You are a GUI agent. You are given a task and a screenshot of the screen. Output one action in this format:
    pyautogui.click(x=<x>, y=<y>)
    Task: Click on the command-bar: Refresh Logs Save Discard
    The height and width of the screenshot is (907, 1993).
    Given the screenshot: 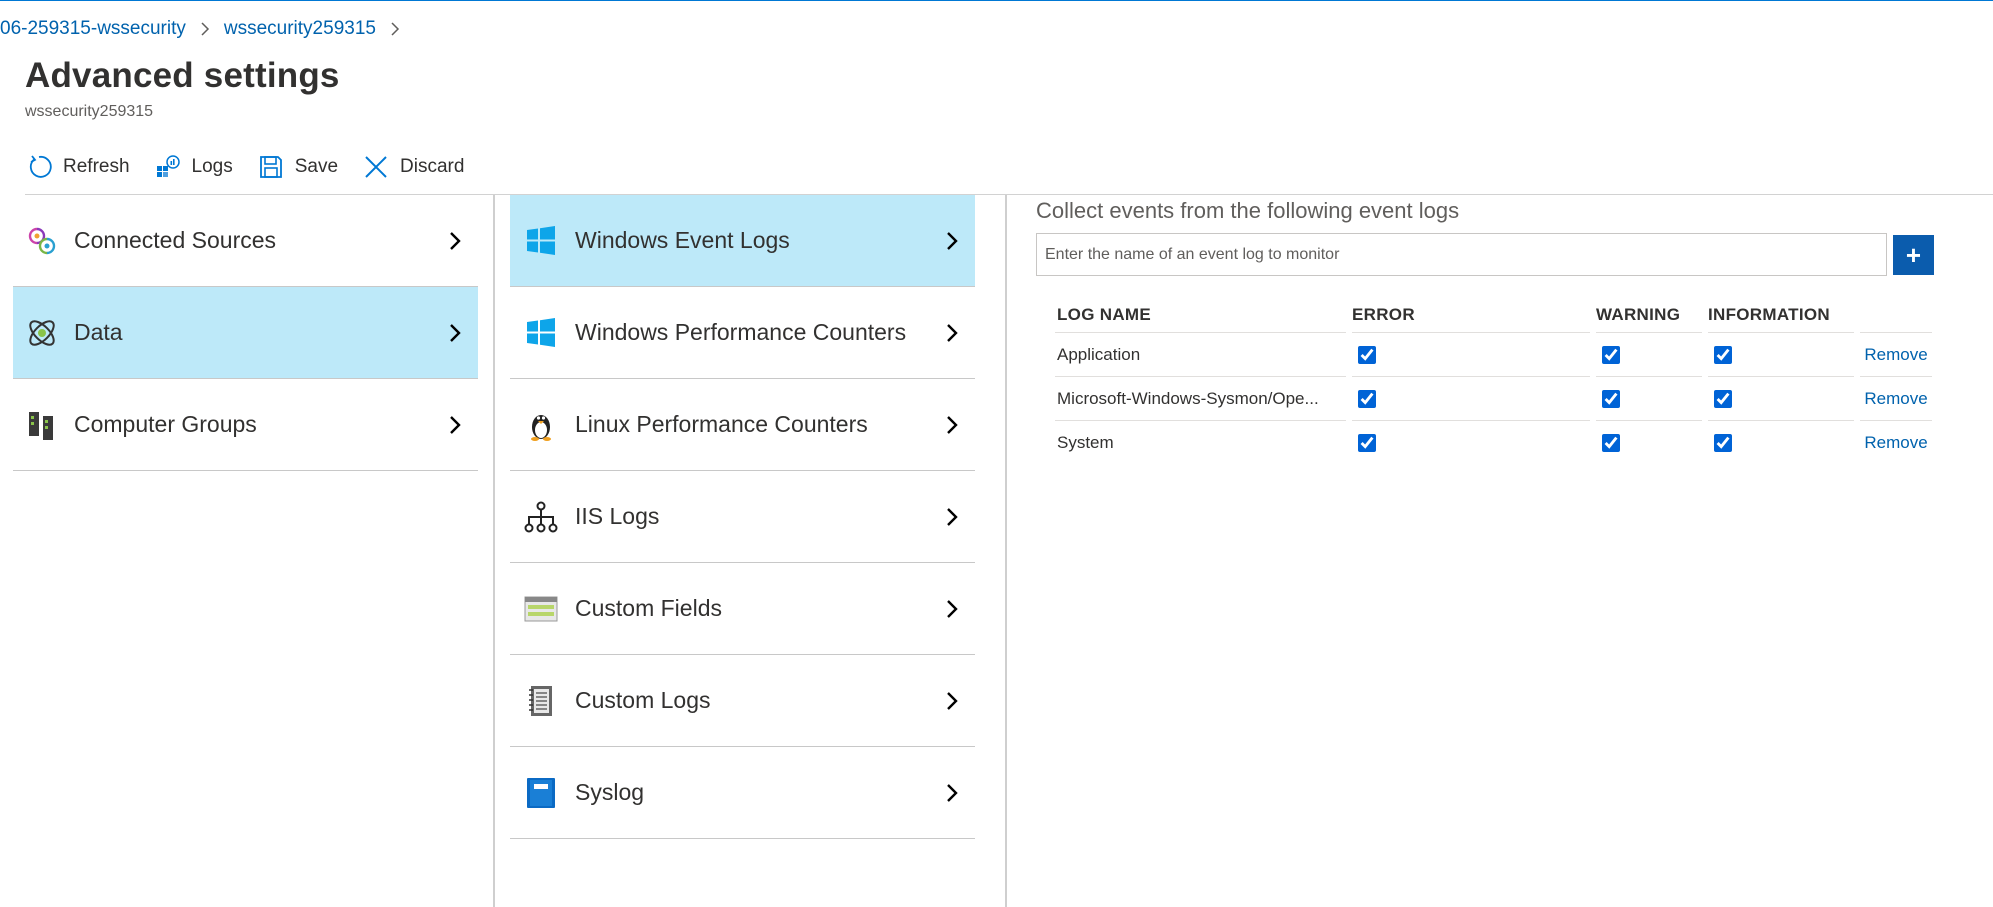 What is the action you would take?
    pyautogui.click(x=256, y=167)
    